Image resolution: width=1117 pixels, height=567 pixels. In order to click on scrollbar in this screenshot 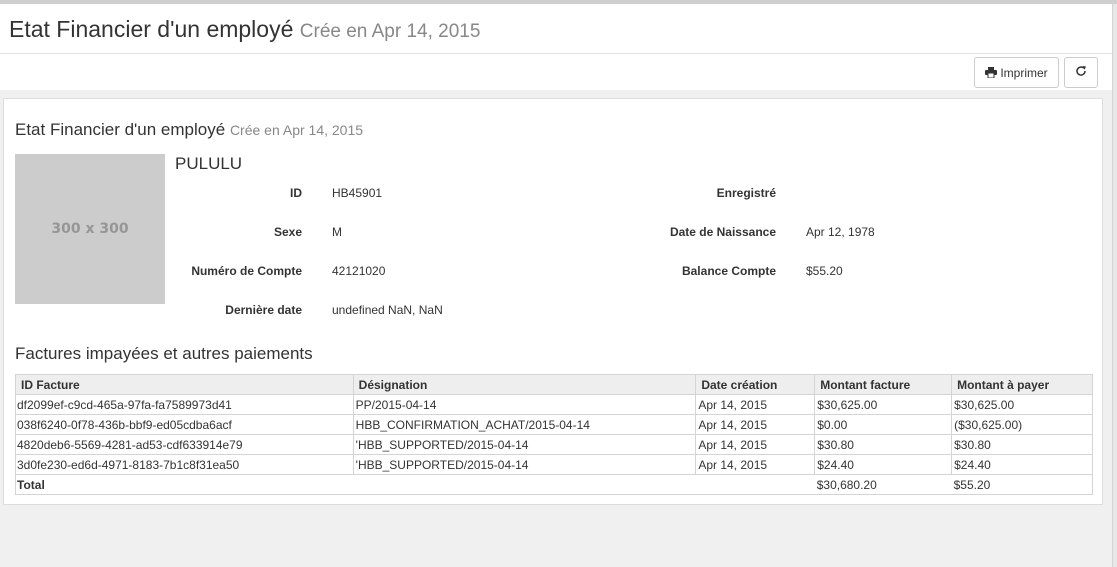, I will do `click(1114, 285)`.